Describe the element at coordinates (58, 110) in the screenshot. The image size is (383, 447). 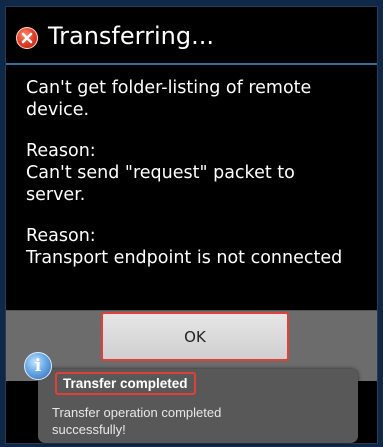
I see `message-line: device.` at that location.